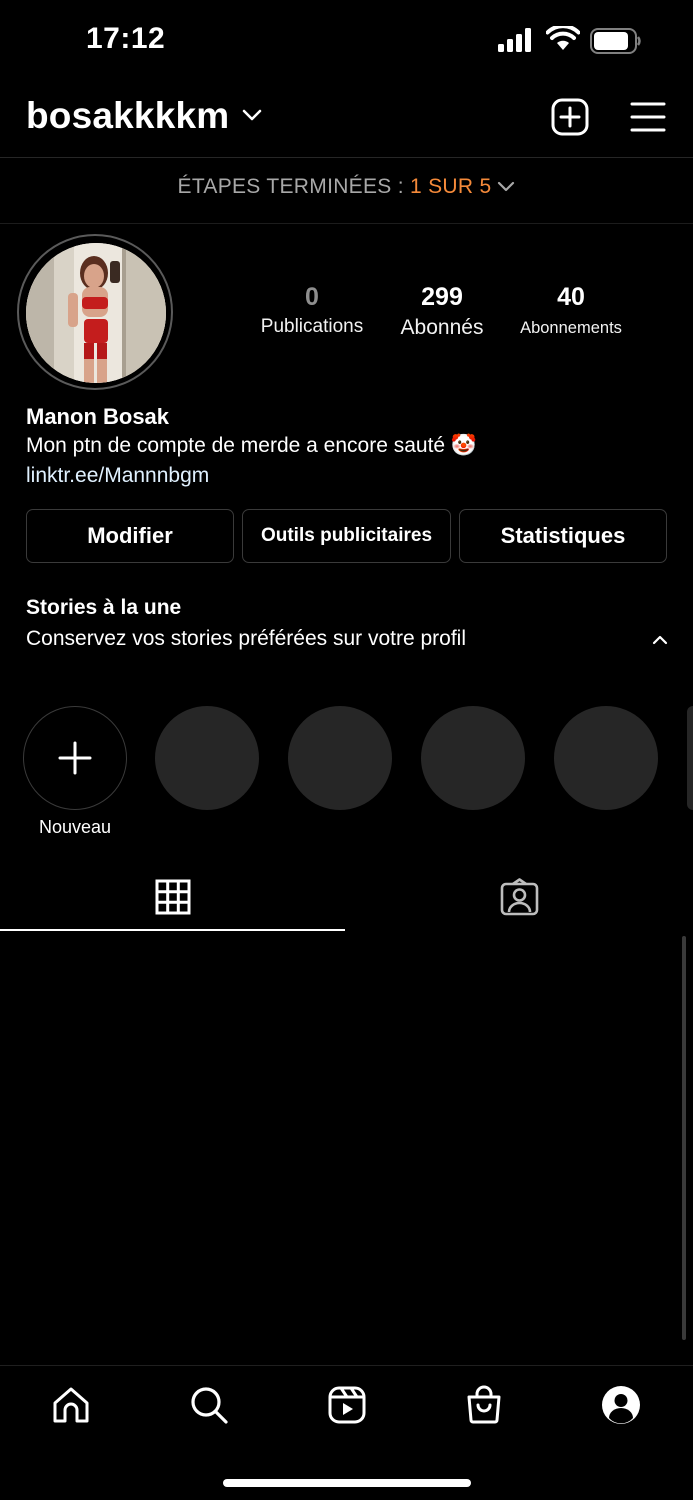 This screenshot has height=1500, width=693. I want to click on active-tab-indicator, so click(172, 930).